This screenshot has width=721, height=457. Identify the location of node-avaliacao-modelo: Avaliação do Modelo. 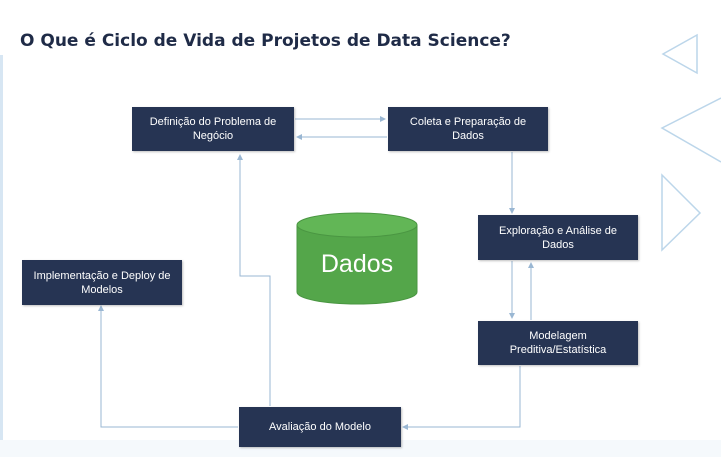
(320, 427).